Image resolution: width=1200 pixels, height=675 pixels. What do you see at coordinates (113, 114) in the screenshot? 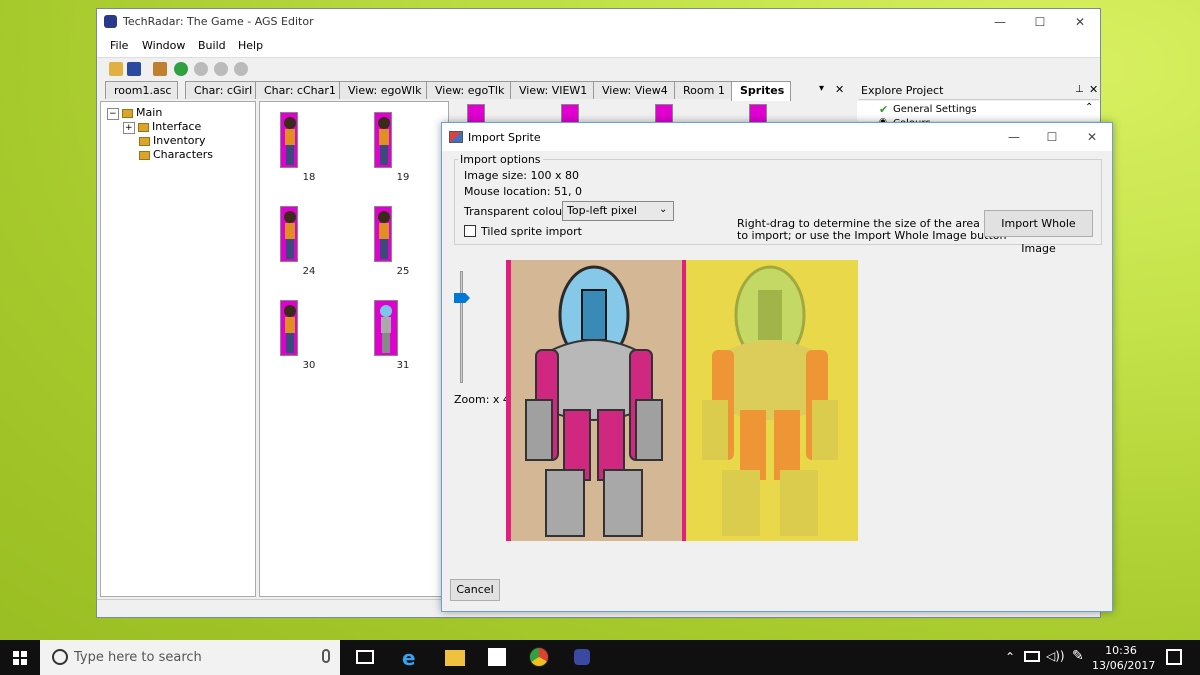
I see `collapse-icon: −` at bounding box center [113, 114].